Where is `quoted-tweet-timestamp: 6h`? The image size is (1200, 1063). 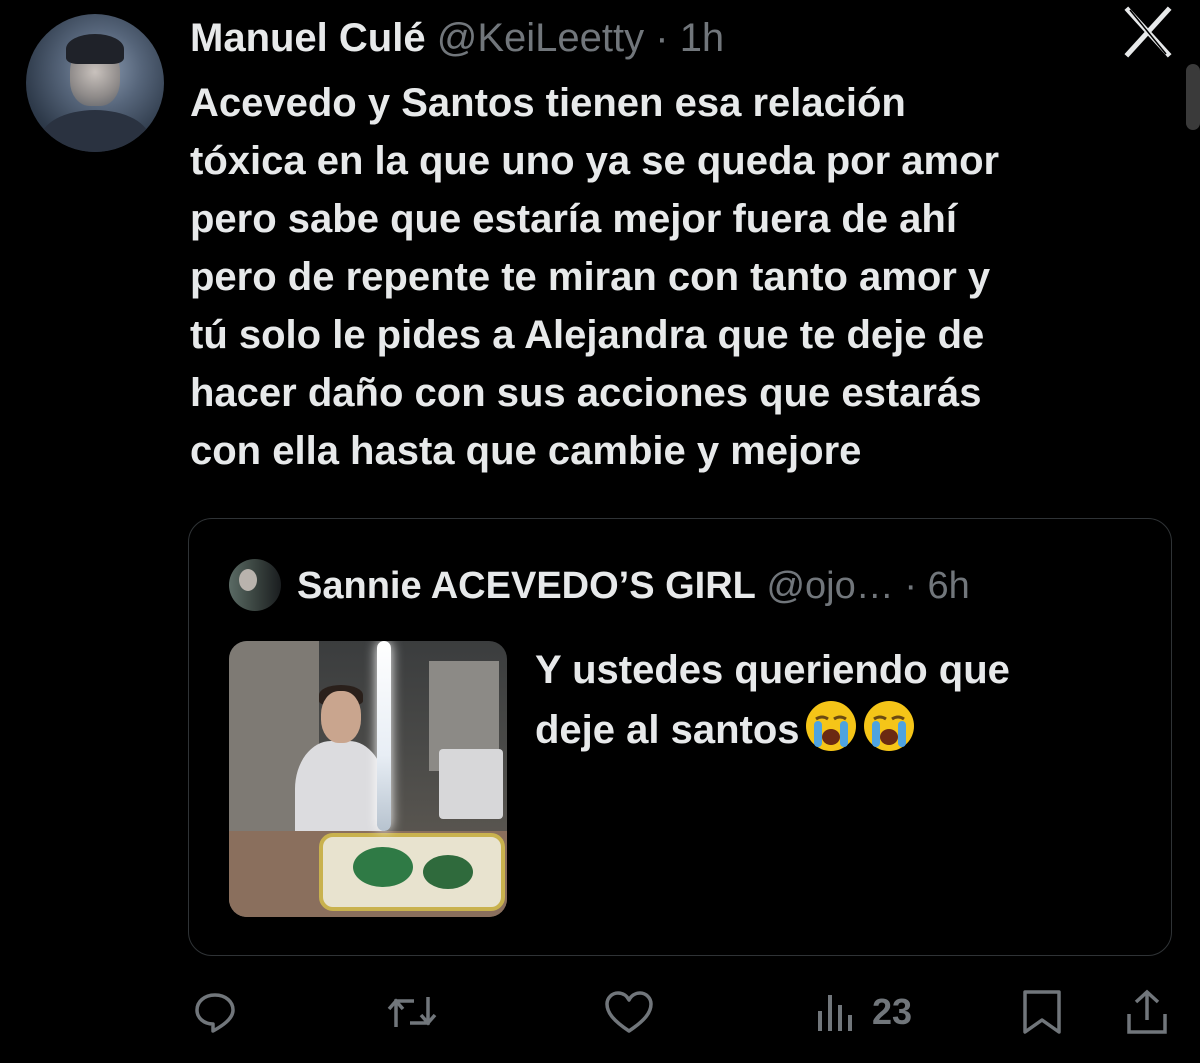
quoted-tweet-timestamp: 6h is located at coordinates (948, 586).